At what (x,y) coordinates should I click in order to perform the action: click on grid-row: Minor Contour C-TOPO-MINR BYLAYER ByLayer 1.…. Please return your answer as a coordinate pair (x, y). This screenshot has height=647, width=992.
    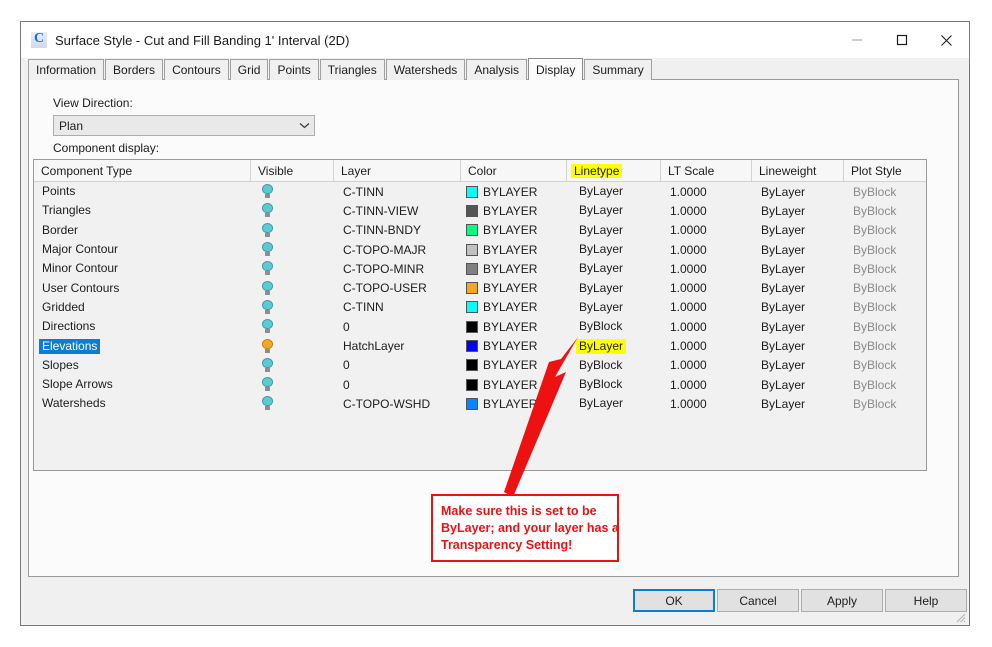
    Looking at the image, I should click on (480, 268).